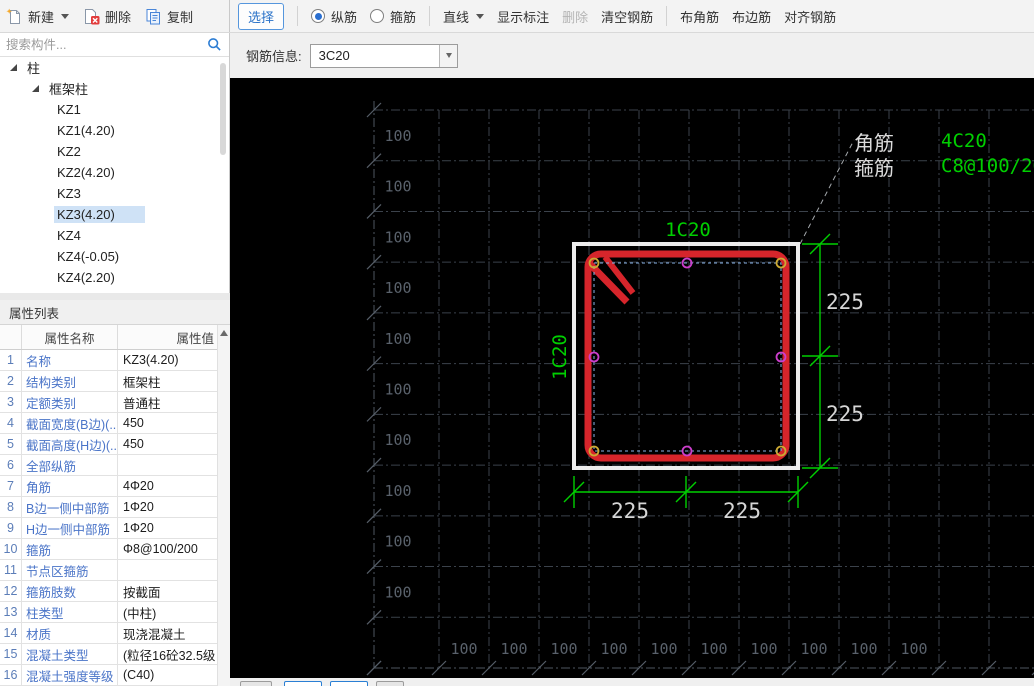  What do you see at coordinates (845, 302) in the screenshot?
I see `right-dimension-value: 225` at bounding box center [845, 302].